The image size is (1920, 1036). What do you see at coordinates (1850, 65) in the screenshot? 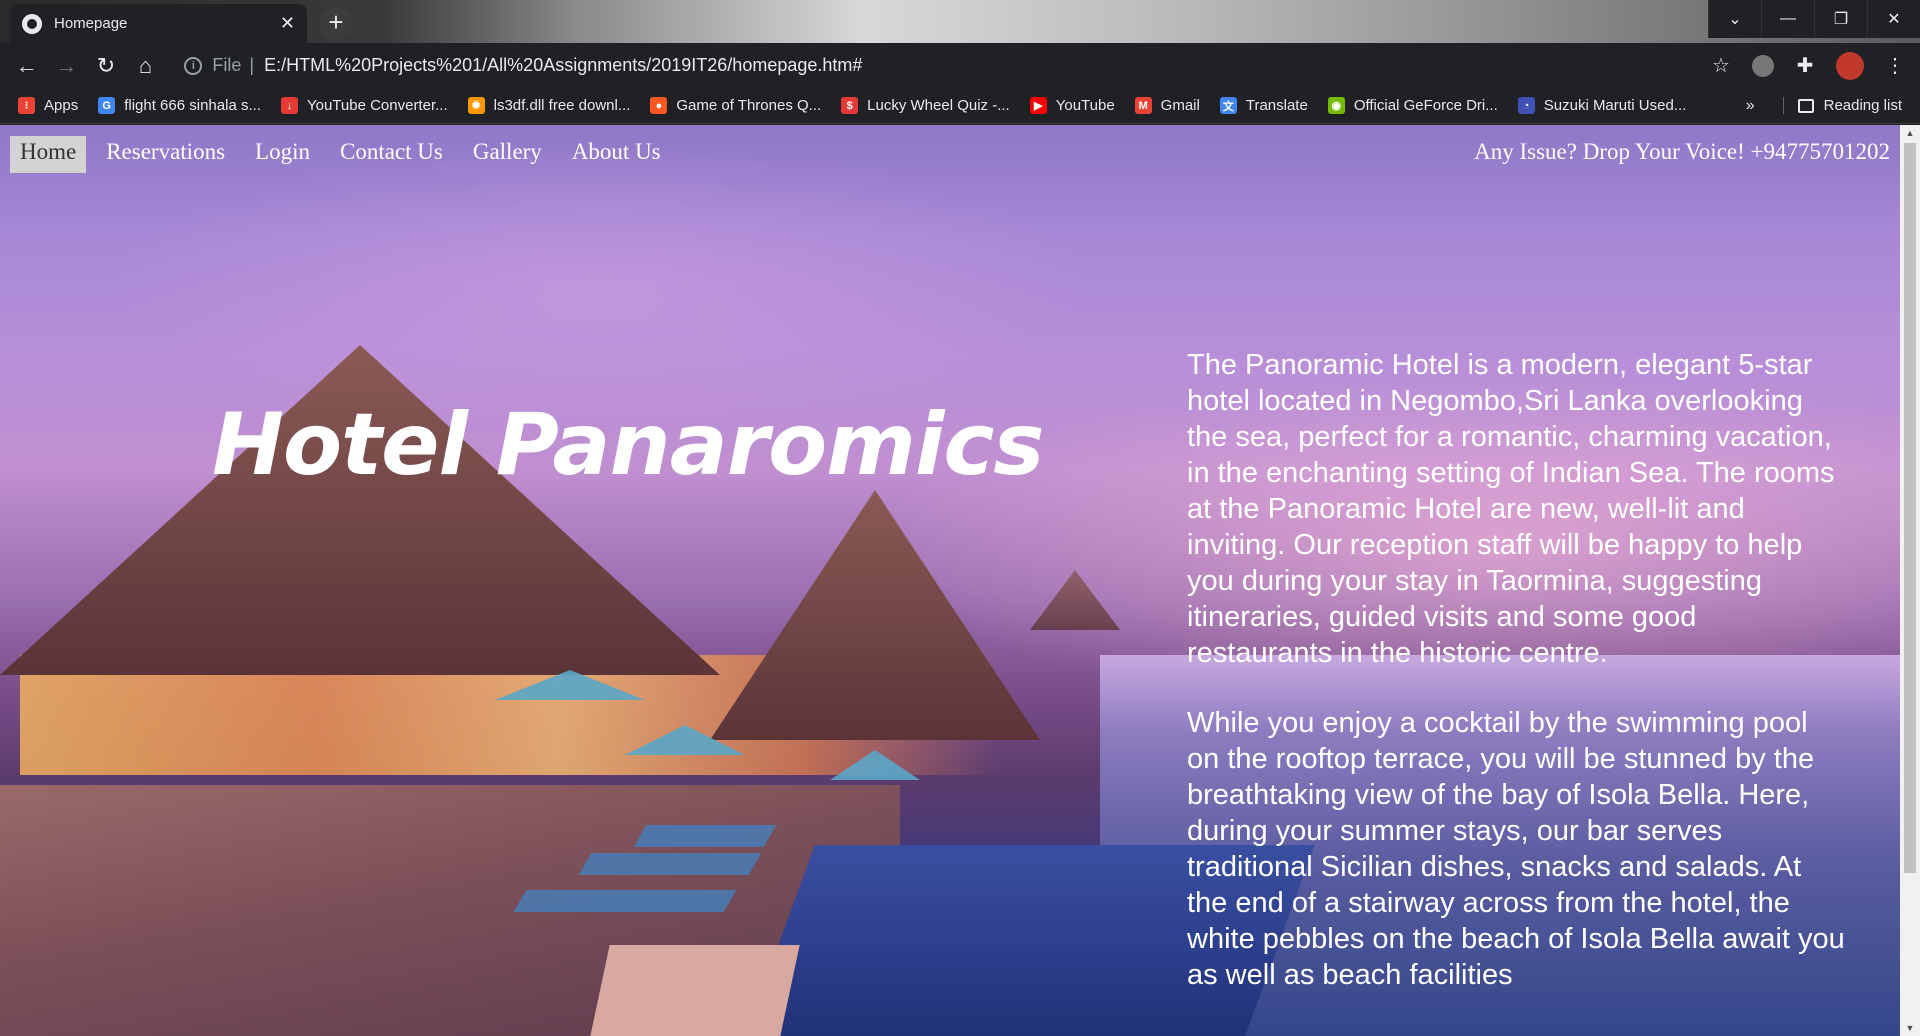
I see `profile-avatar` at bounding box center [1850, 65].